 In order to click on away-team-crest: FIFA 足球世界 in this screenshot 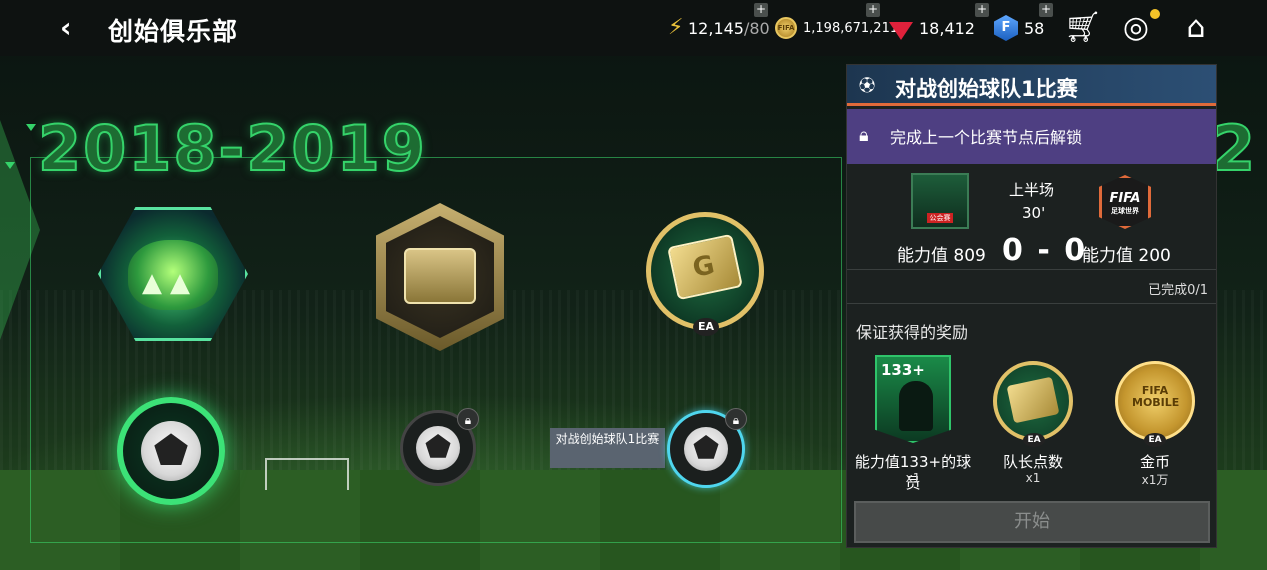, I will do `click(1125, 202)`.